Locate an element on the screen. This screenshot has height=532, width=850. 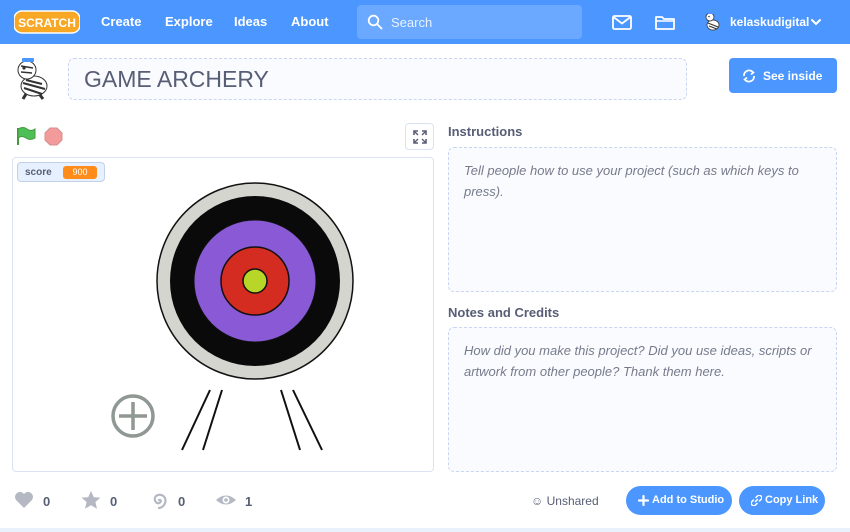
love-count: 0 is located at coordinates (47, 501).